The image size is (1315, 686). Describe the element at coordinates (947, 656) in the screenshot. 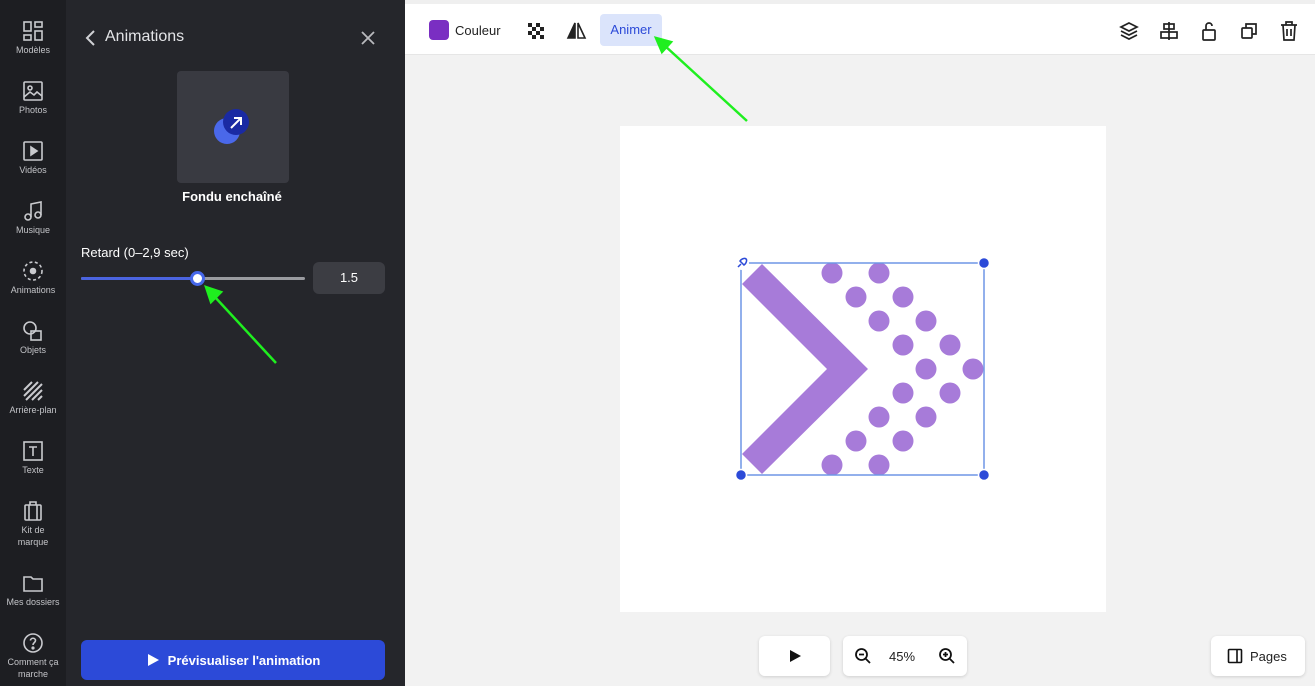

I see `zoom-in-icon` at that location.